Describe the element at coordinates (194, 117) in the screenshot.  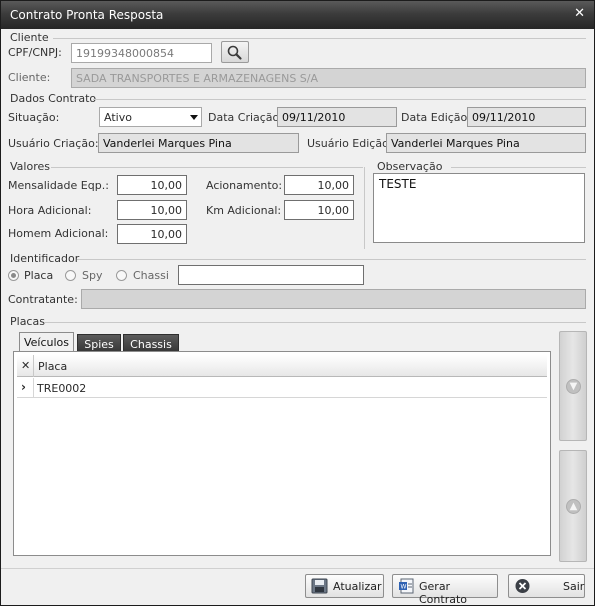
I see `chevron-down-icon` at that location.